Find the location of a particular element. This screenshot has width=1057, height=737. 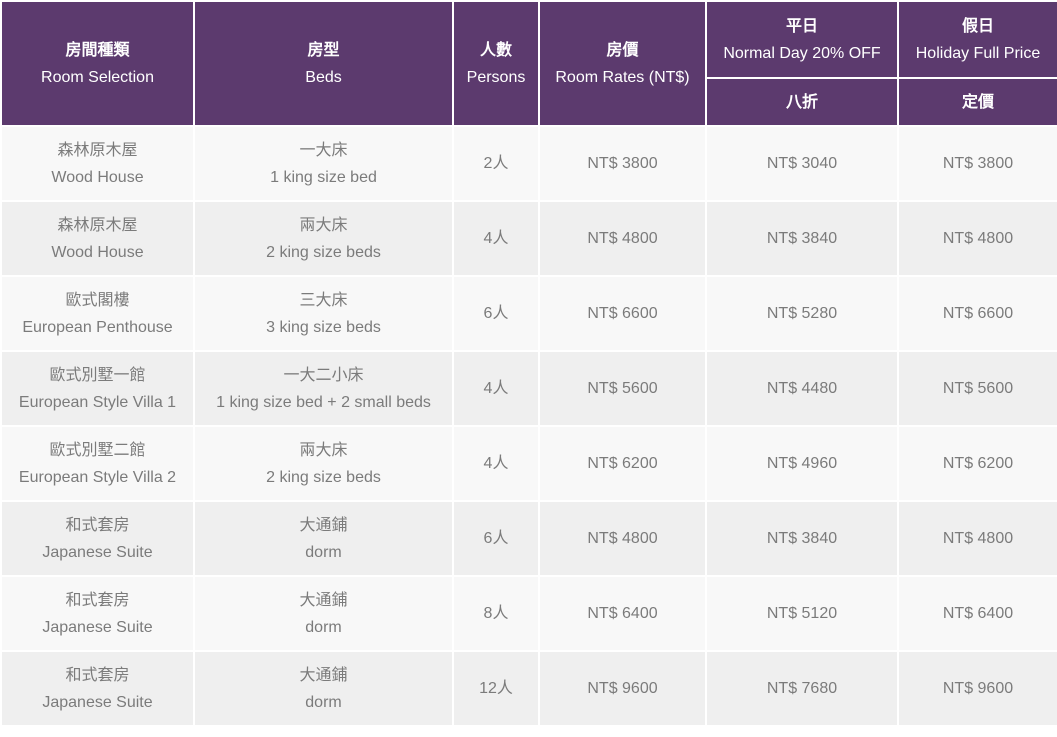

normal-day-subheader: 八折 is located at coordinates (802, 102).